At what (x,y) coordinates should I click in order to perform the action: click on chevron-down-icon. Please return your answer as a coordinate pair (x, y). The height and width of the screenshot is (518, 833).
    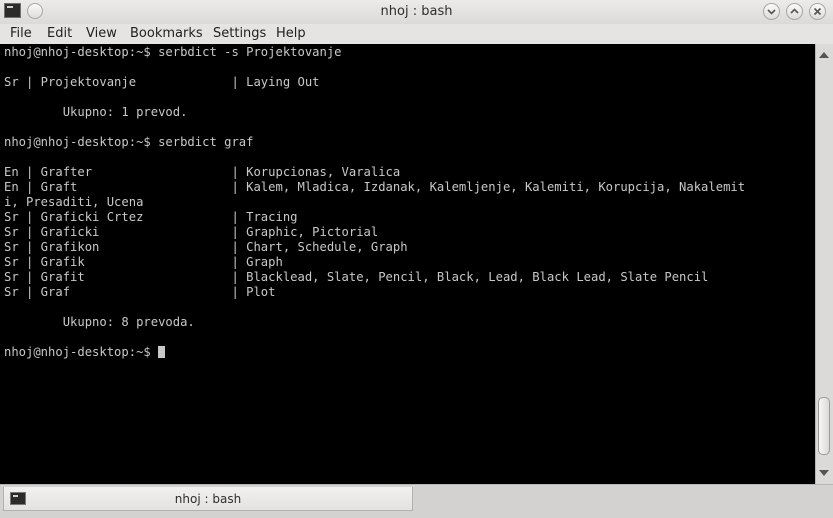
    Looking at the image, I should click on (771, 12).